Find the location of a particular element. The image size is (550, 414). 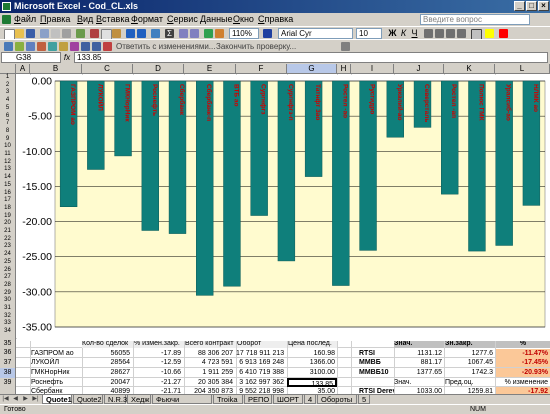

turnover-cell: 6 410 719 388 is located at coordinates (261, 372).